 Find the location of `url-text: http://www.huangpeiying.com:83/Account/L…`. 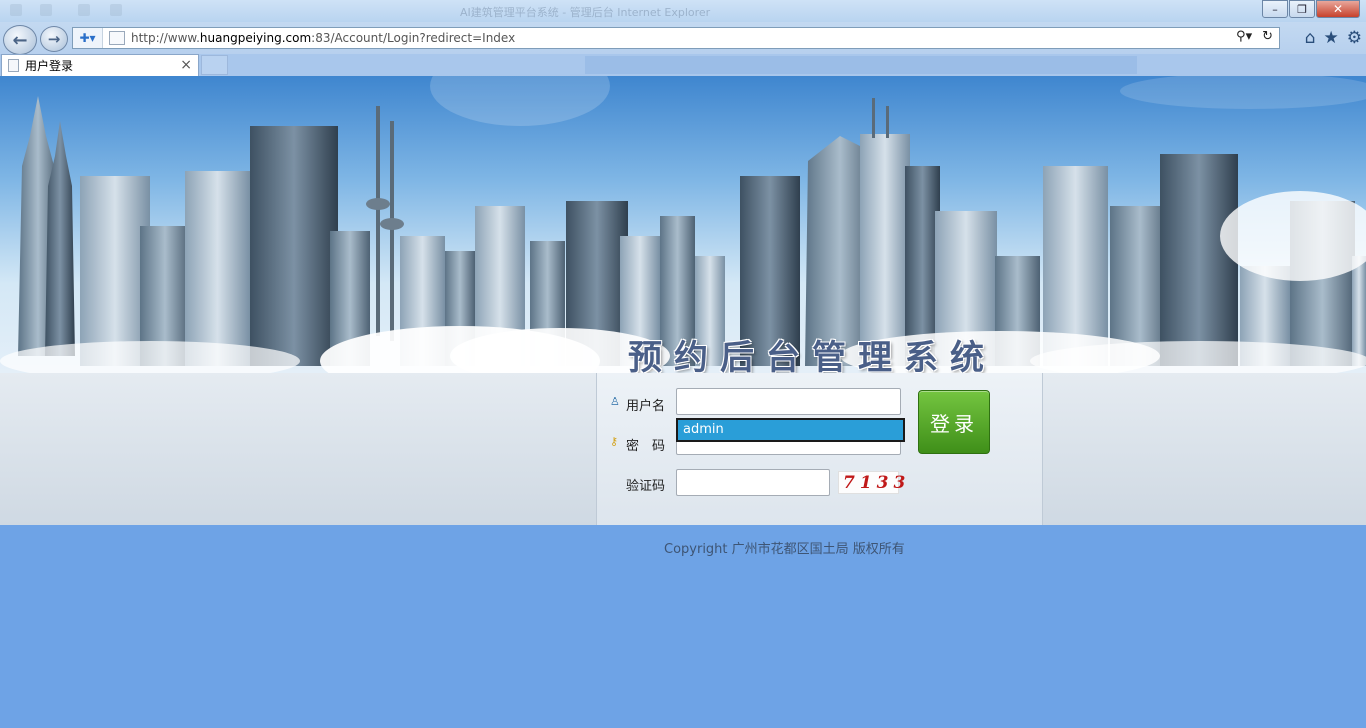

url-text: http://www.huangpeiying.com:83/Account/L… is located at coordinates (323, 38).